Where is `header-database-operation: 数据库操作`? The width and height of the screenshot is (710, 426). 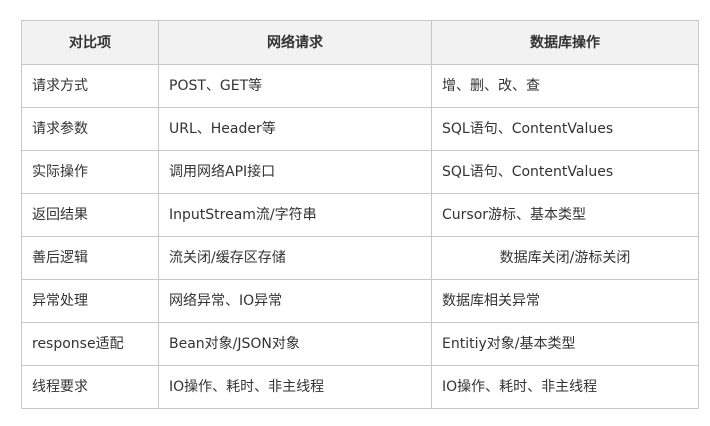
header-database-operation: 数据库操作 is located at coordinates (565, 42).